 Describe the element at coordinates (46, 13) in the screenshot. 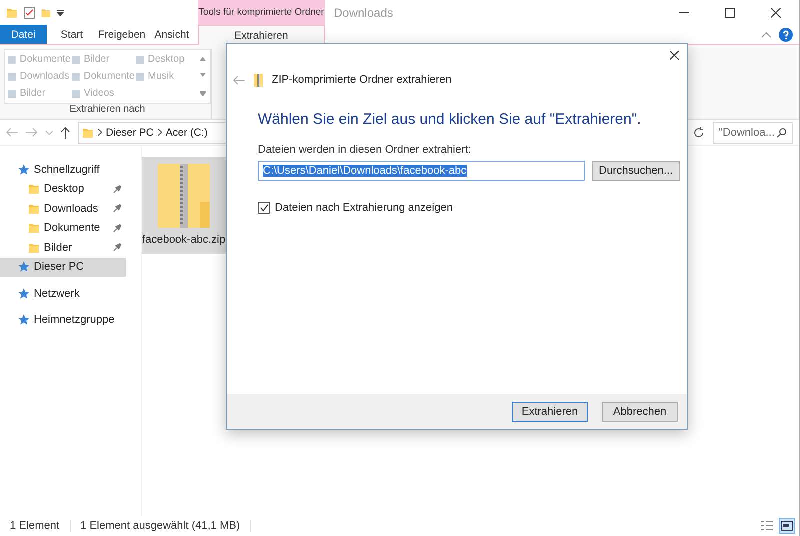

I see `new-folder-icon` at that location.